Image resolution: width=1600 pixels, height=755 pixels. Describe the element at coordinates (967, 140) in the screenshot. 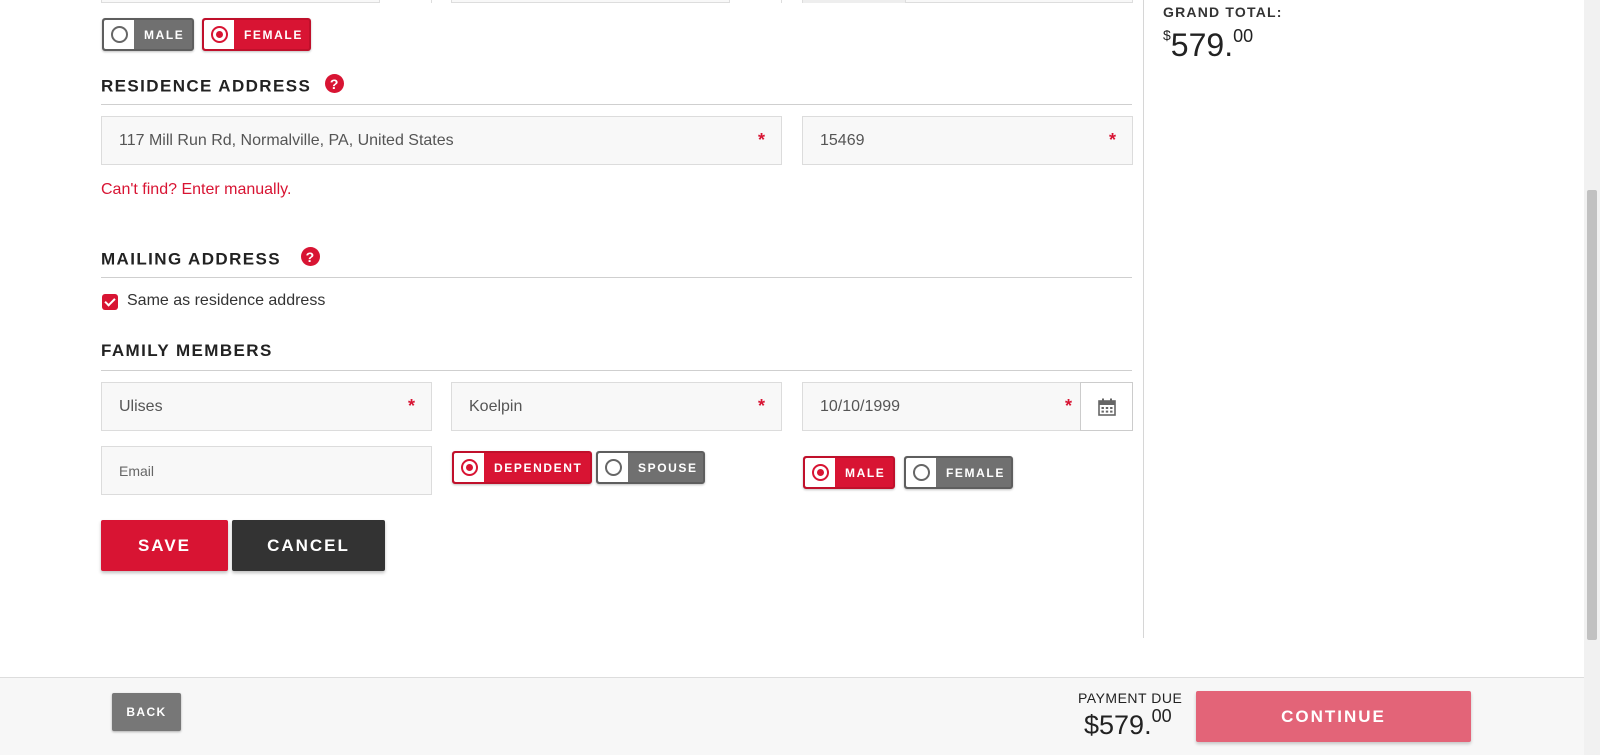

I see `residence-zip-field: 15469 *` at that location.